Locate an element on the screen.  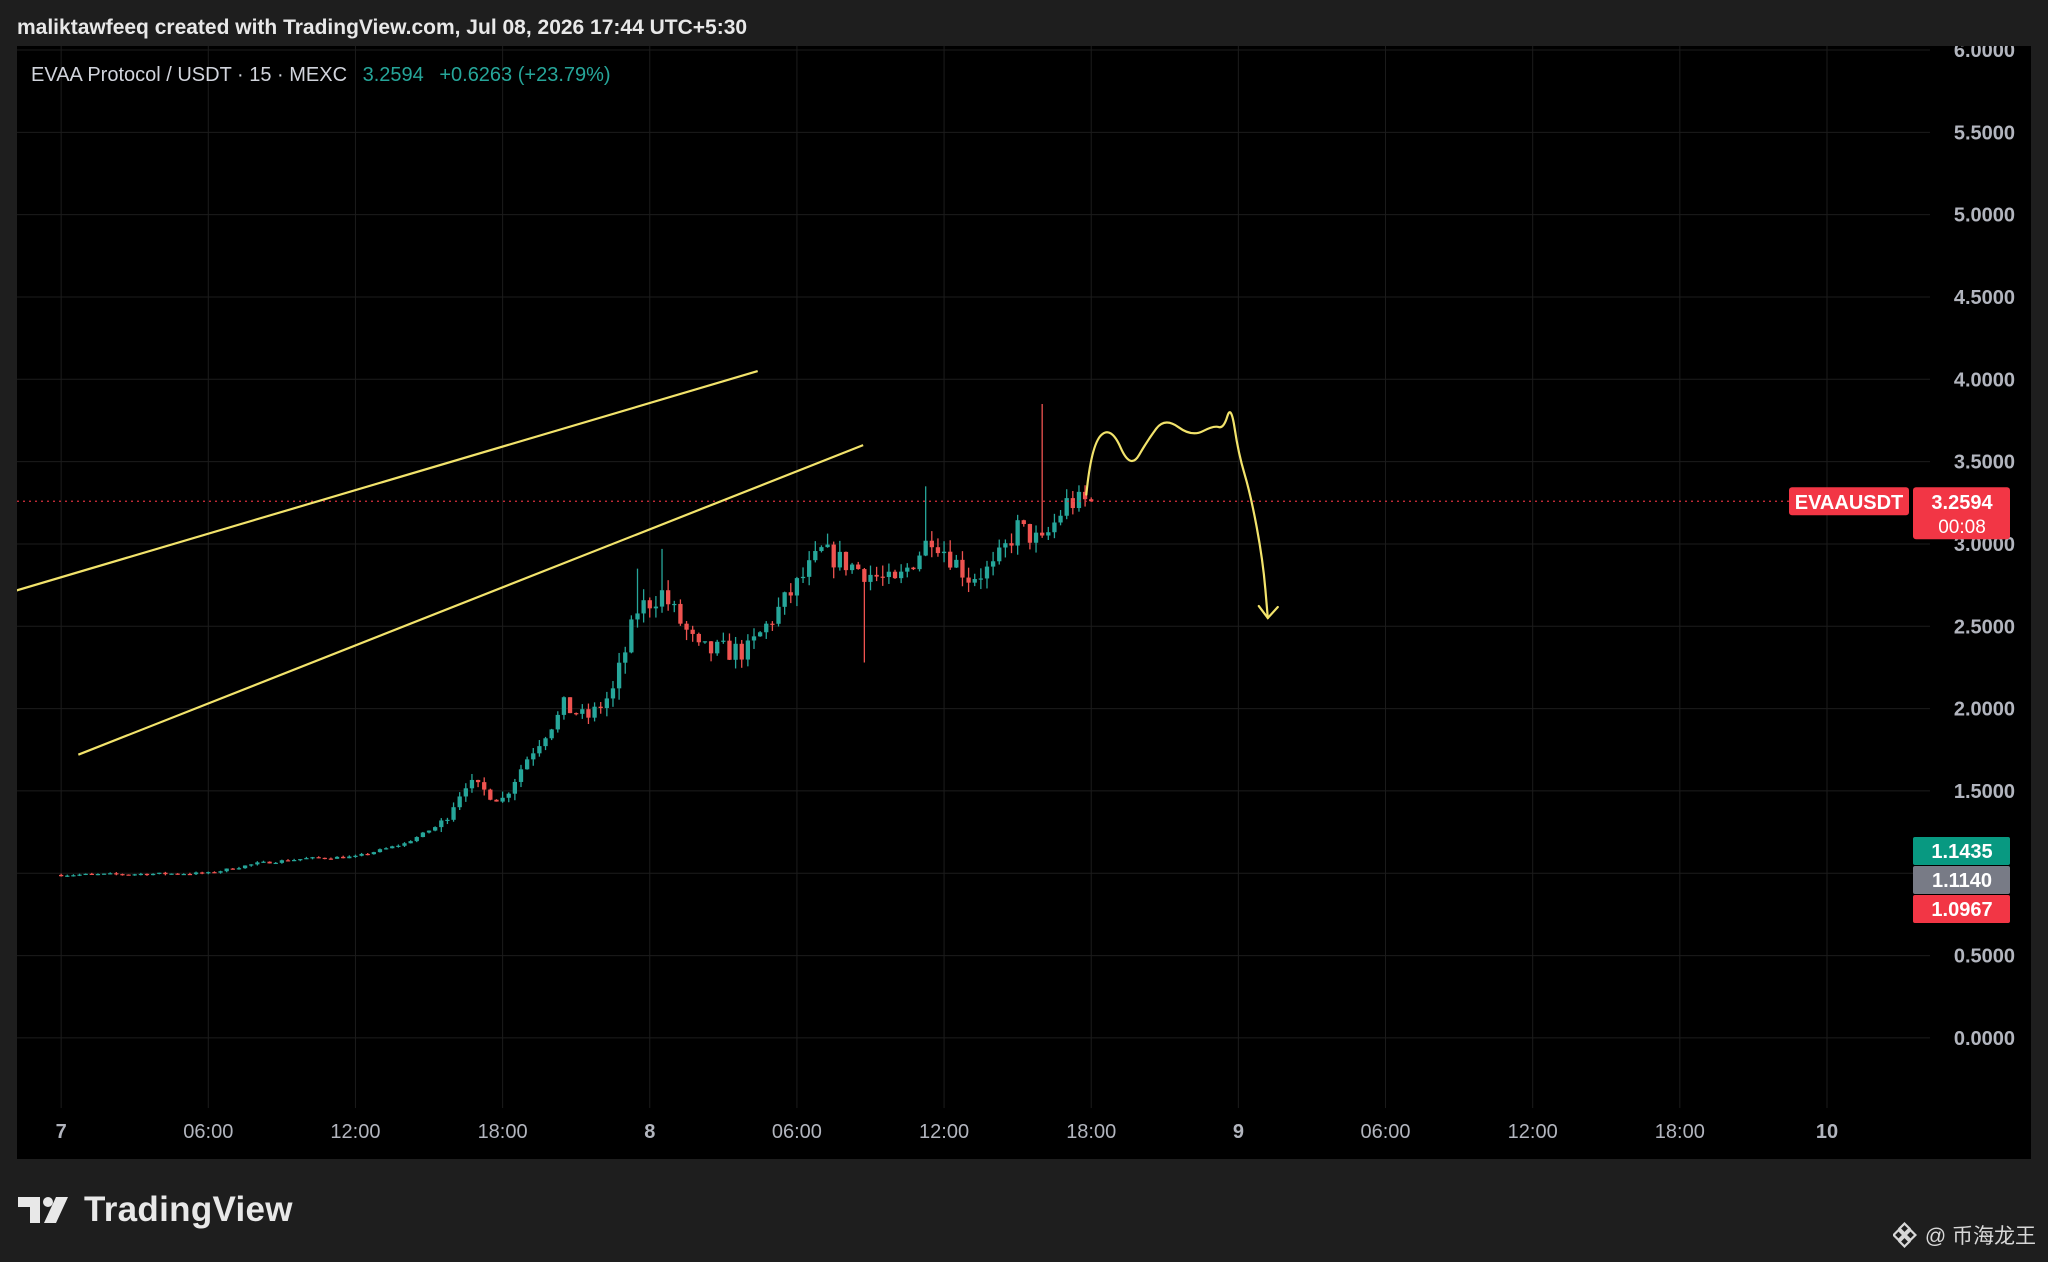
symbol-title: EVAA Protocol / USDT · 15 · MEXC is located at coordinates (189, 75).